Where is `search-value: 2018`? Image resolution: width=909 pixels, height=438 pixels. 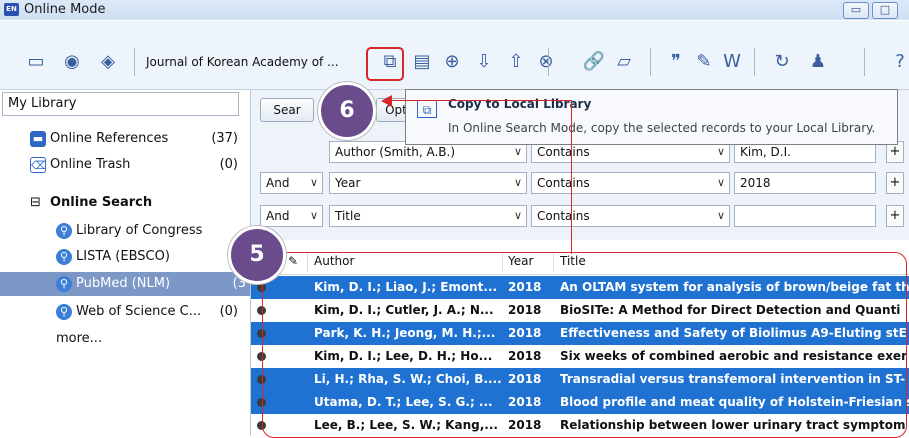
search-value: 2018 is located at coordinates (755, 183).